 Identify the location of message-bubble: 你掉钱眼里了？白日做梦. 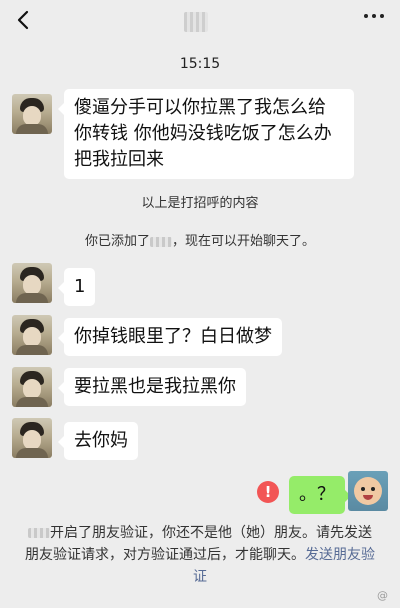
(170, 337).